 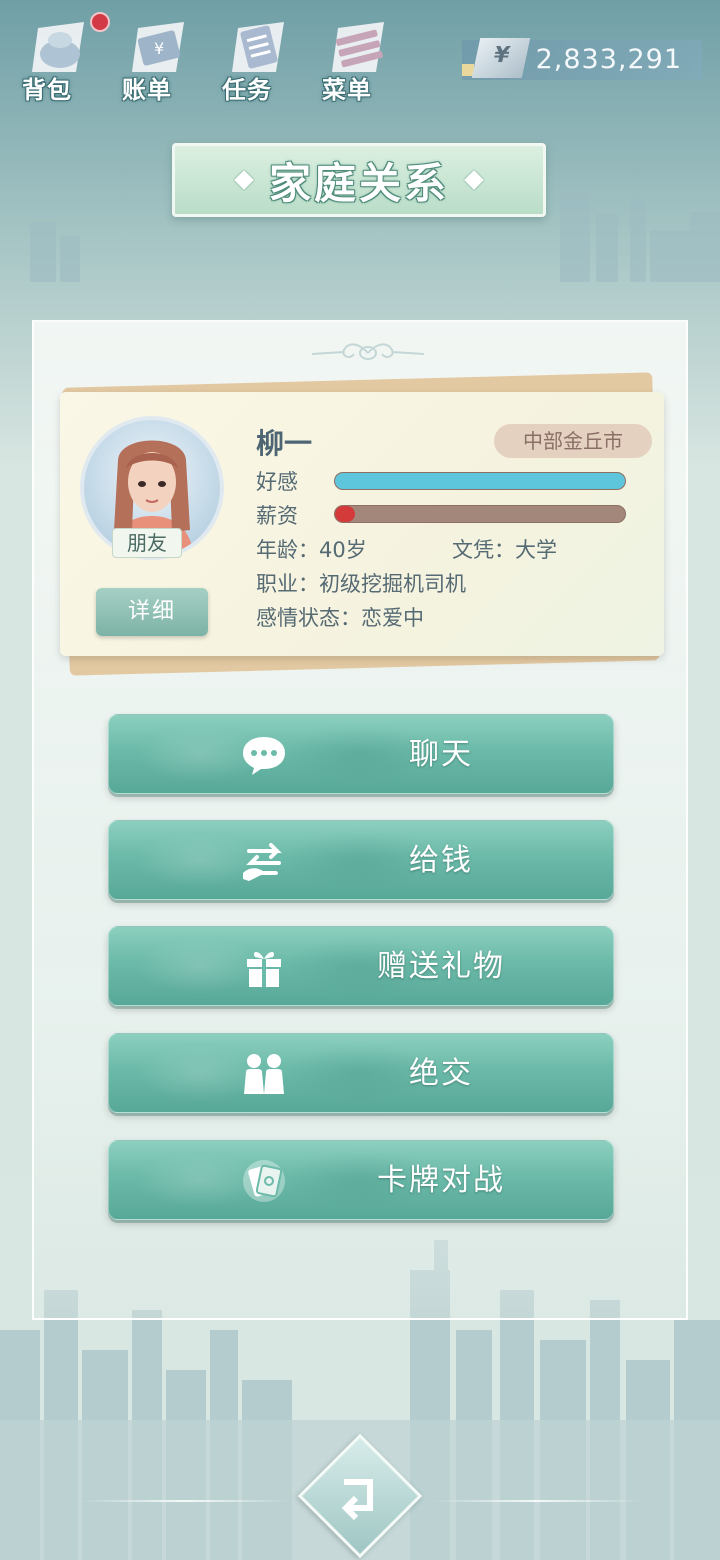 I want to click on favor-bar, so click(x=480, y=481).